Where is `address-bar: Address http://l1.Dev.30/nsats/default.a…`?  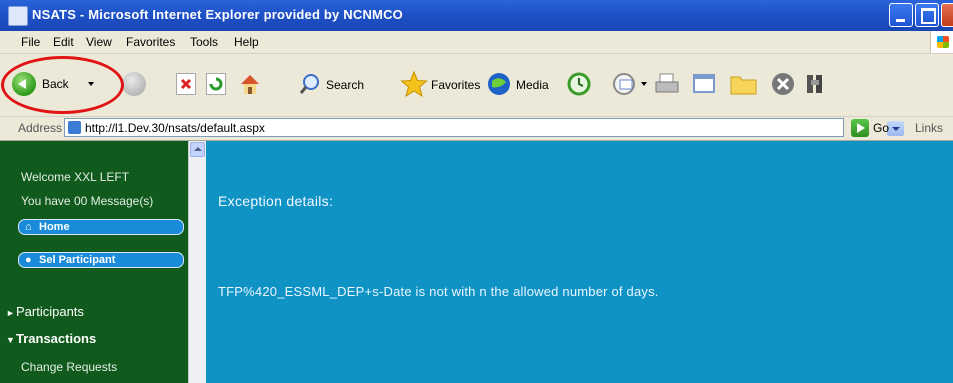
address-bar: Address http://l1.Dev.30/nsats/default.a… is located at coordinates (476, 129).